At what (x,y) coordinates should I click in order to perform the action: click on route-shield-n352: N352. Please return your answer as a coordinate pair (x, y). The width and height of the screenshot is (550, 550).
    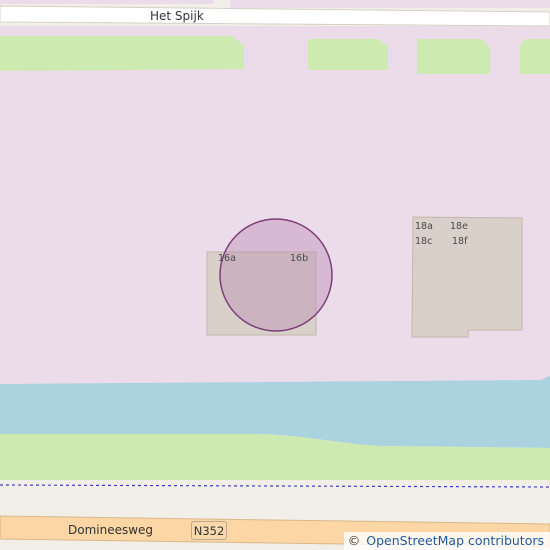
    Looking at the image, I should click on (209, 530).